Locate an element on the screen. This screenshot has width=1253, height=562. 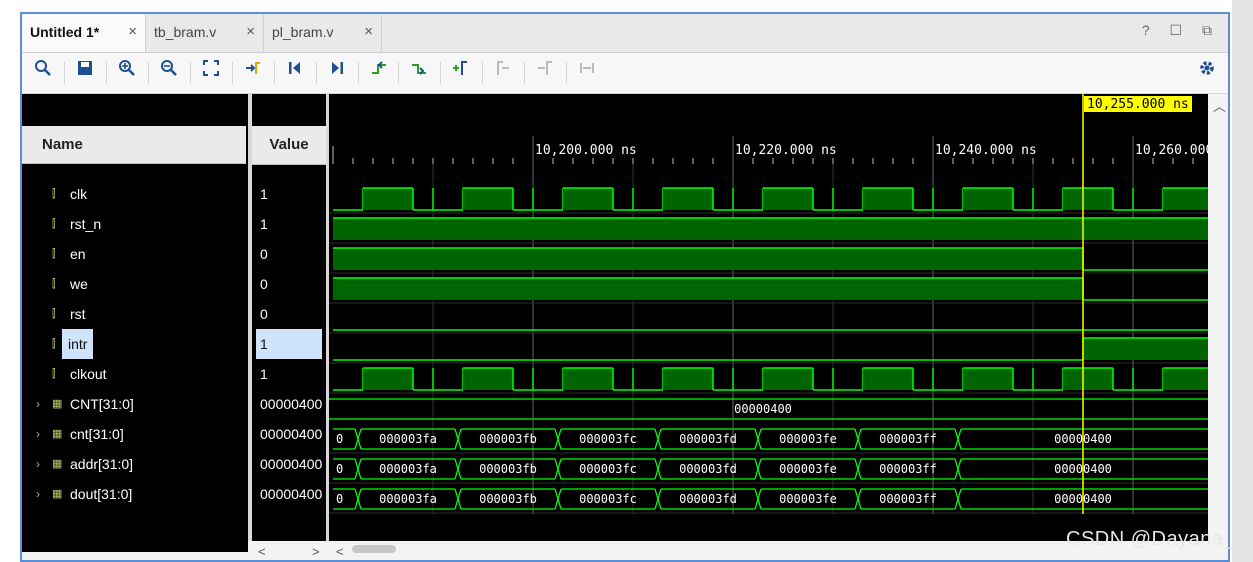
signal-name: clkout is located at coordinates (88, 374).